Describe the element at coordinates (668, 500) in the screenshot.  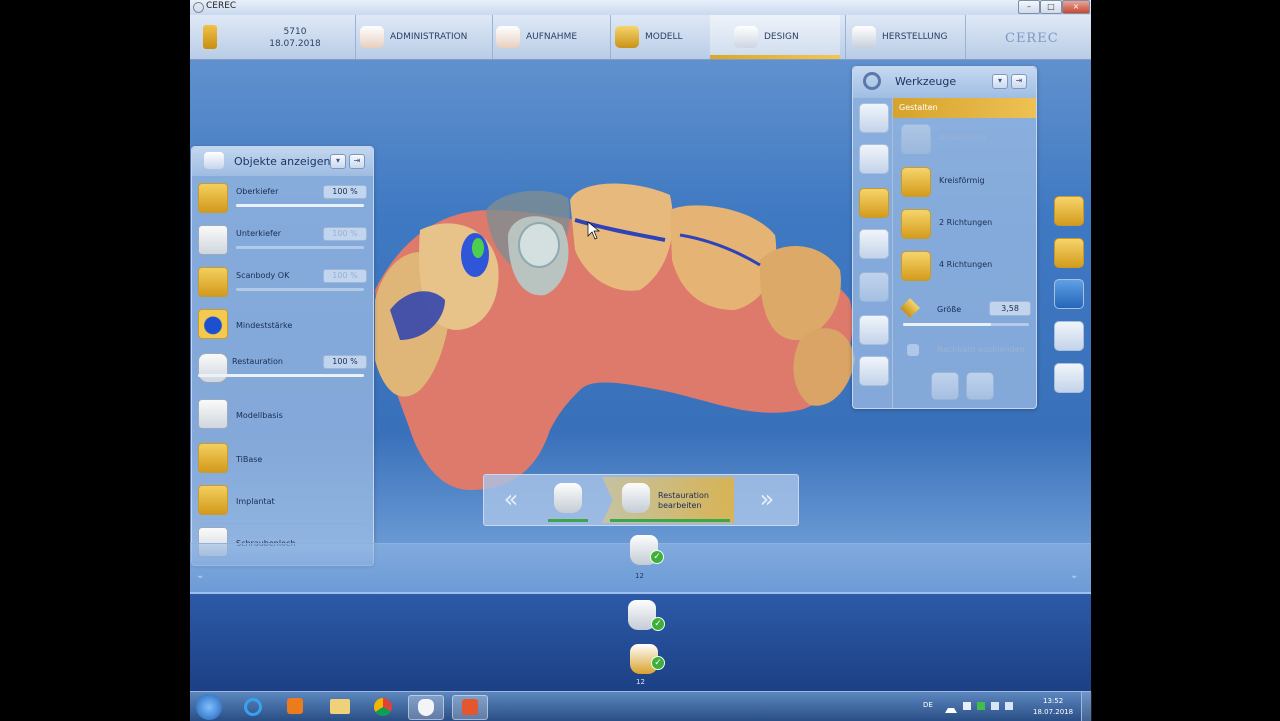
I see `step-restauration-bearbeiten: Restauration bearbeiten` at that location.